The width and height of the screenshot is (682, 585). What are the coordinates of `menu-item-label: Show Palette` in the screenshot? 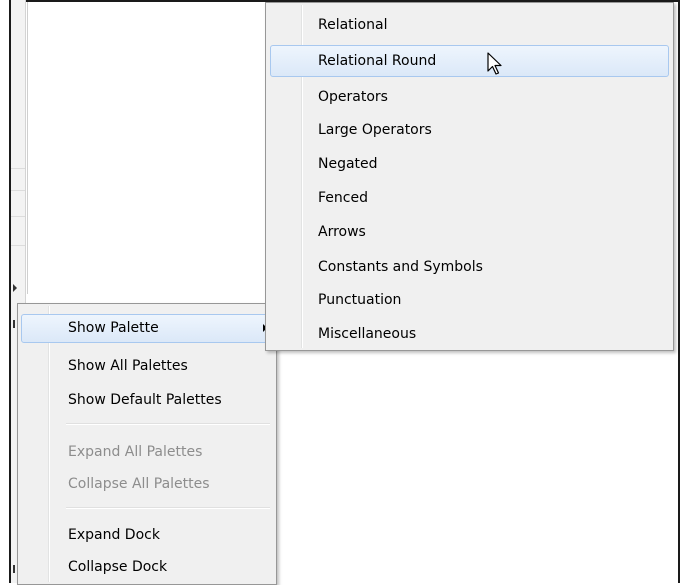 It's located at (113, 328).